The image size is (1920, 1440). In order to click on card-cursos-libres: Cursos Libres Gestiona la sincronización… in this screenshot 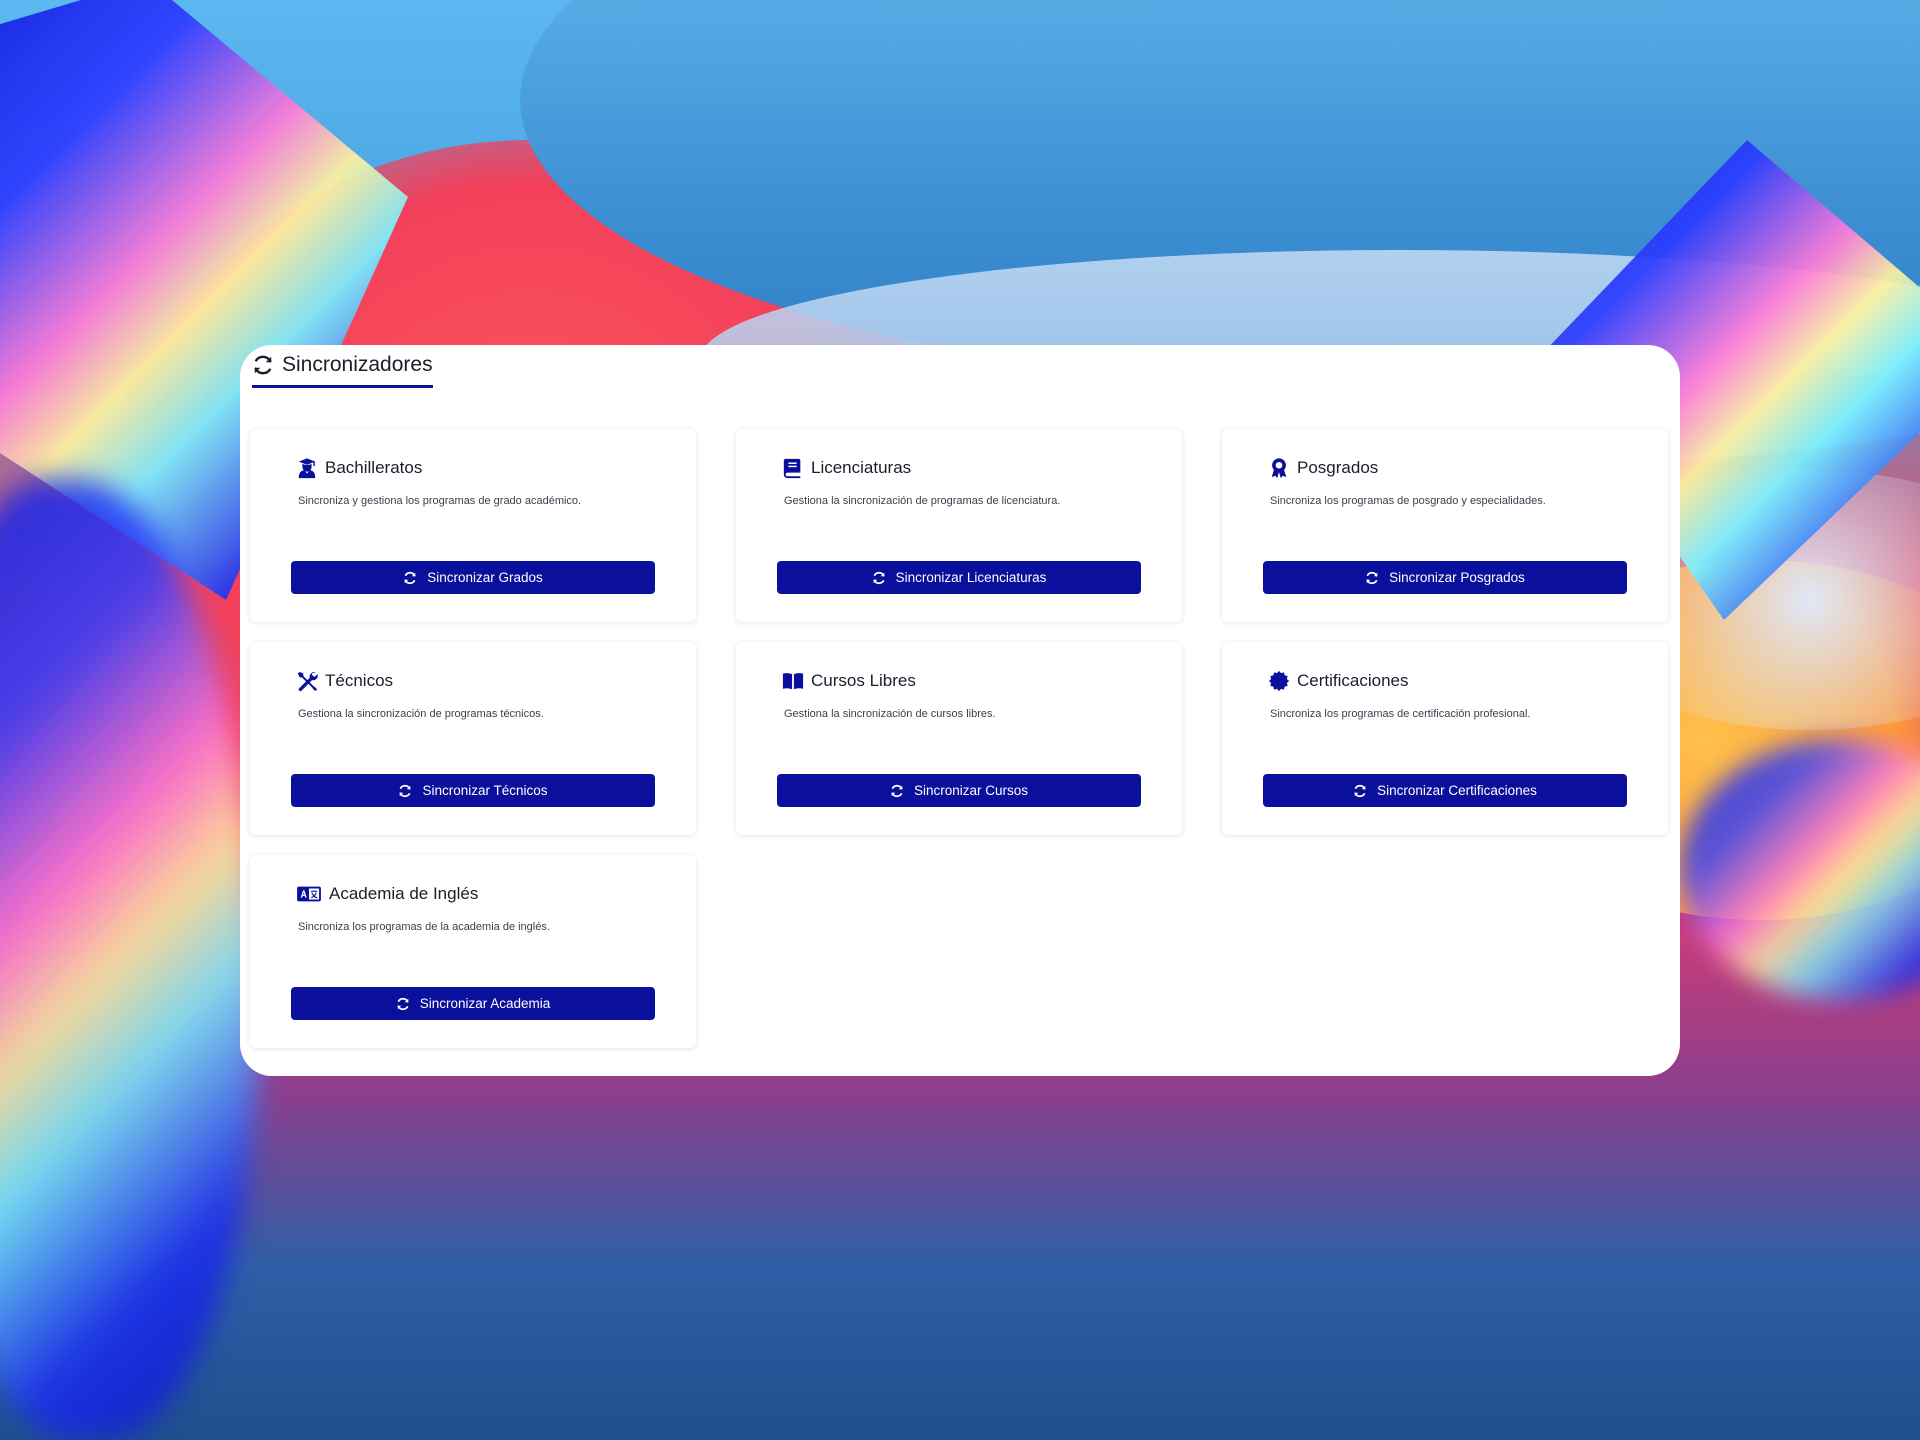, I will do `click(959, 738)`.